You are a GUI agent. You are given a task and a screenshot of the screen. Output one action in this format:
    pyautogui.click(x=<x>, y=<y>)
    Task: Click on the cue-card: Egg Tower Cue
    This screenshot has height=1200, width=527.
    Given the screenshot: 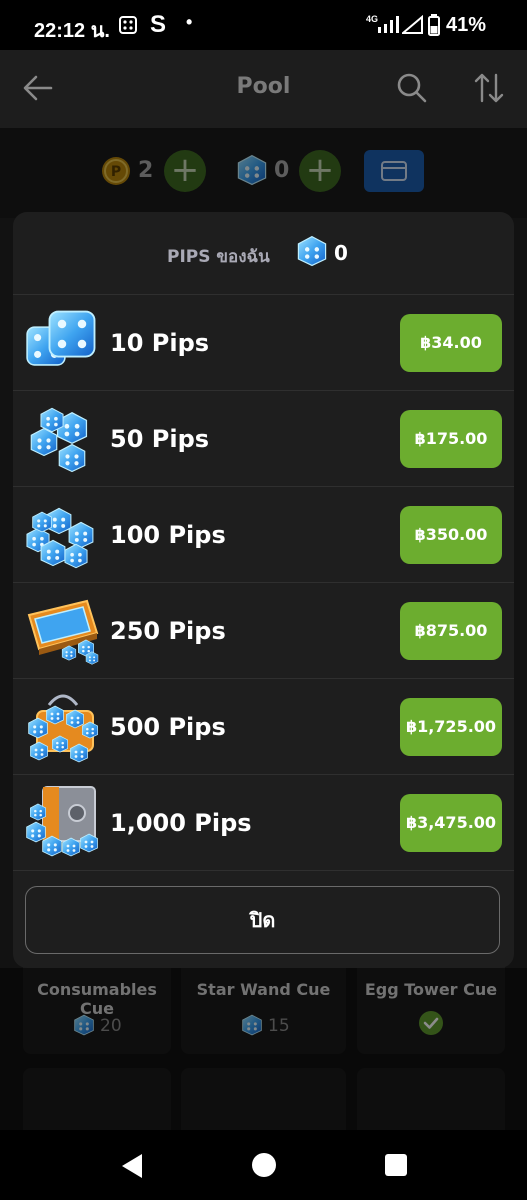 What is the action you would take?
    pyautogui.click(x=431, y=1006)
    